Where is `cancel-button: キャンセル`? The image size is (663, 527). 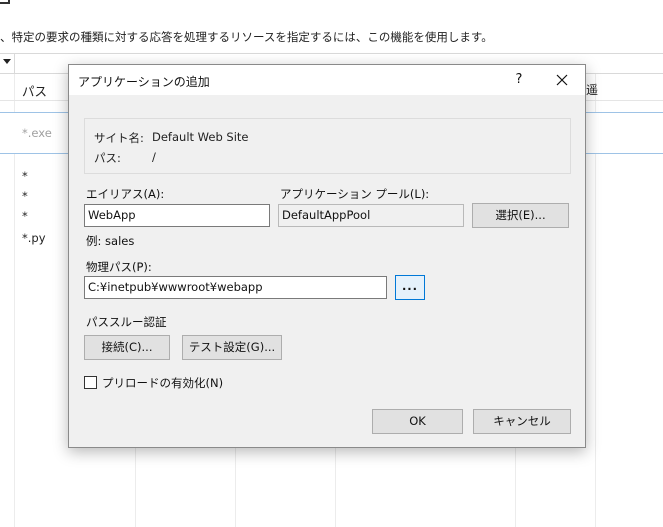 cancel-button: キャンセル is located at coordinates (522, 421).